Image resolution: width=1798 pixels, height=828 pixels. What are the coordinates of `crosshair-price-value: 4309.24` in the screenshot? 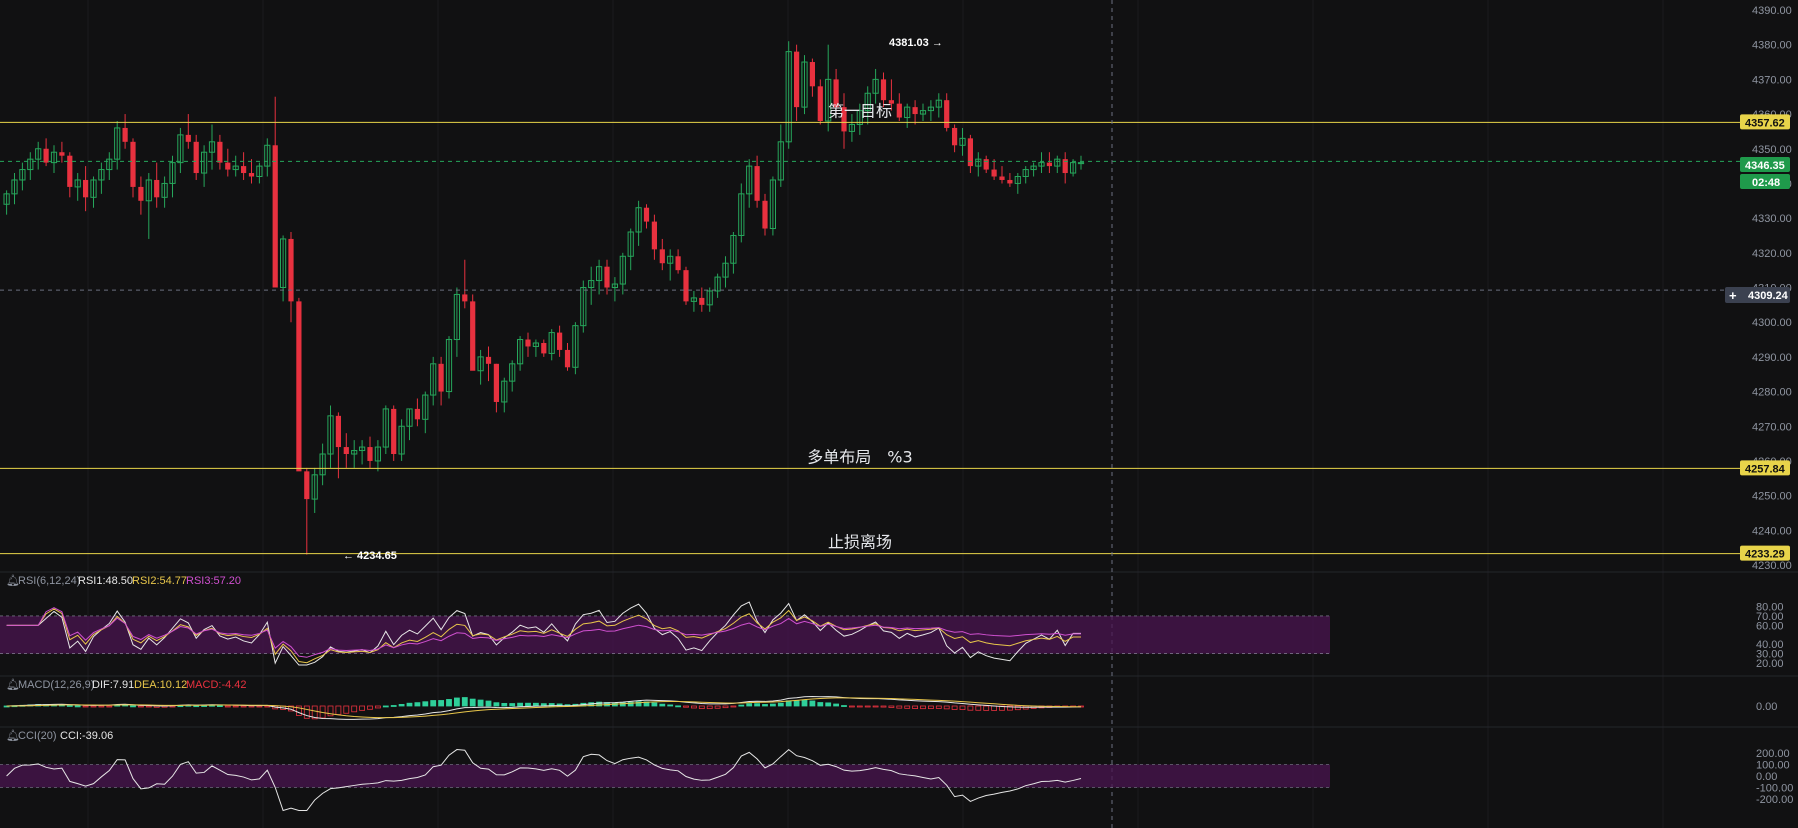 It's located at (1768, 296).